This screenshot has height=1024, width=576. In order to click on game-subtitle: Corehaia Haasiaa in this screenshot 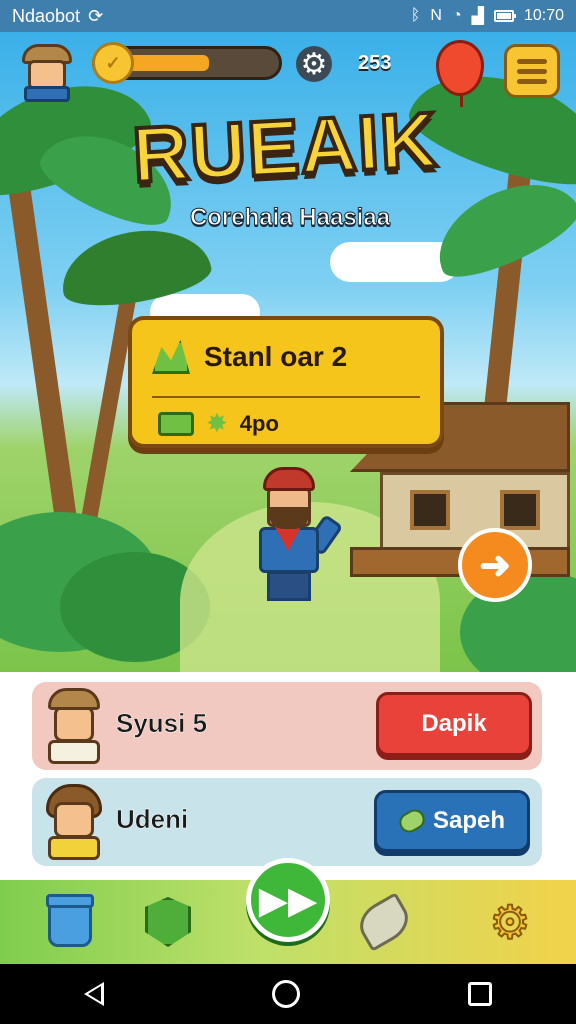, I will do `click(290, 218)`.